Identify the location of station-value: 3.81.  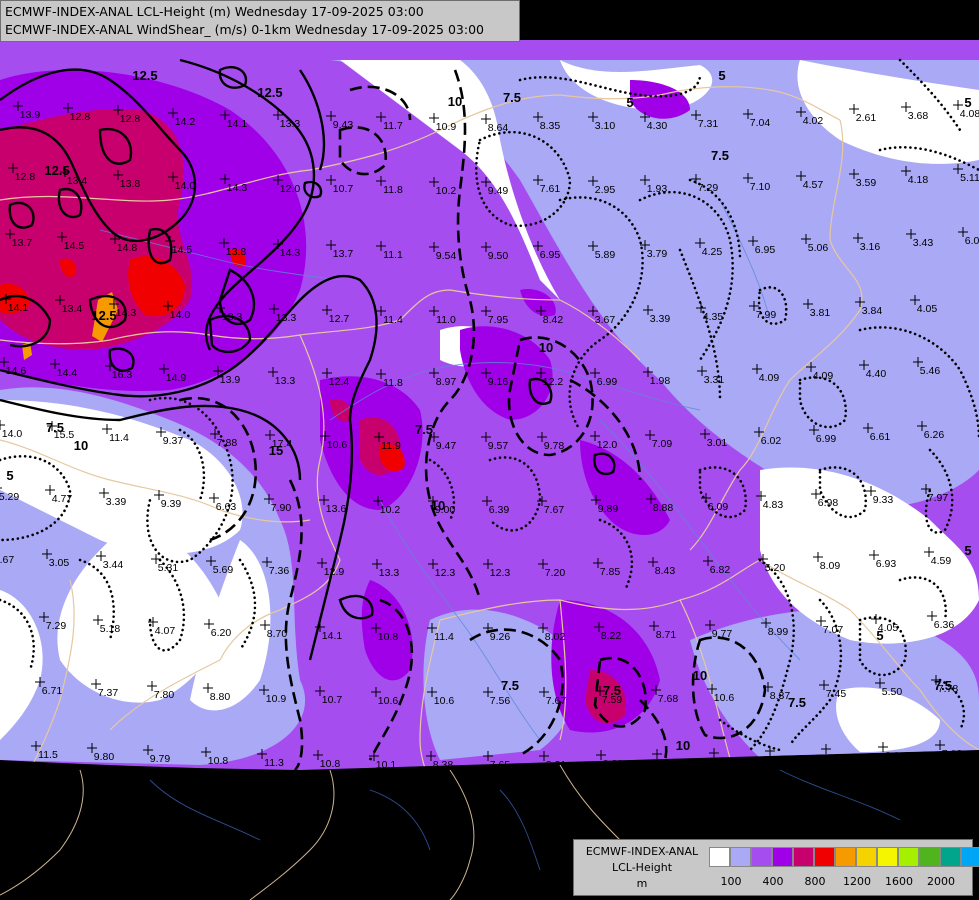
(820, 313).